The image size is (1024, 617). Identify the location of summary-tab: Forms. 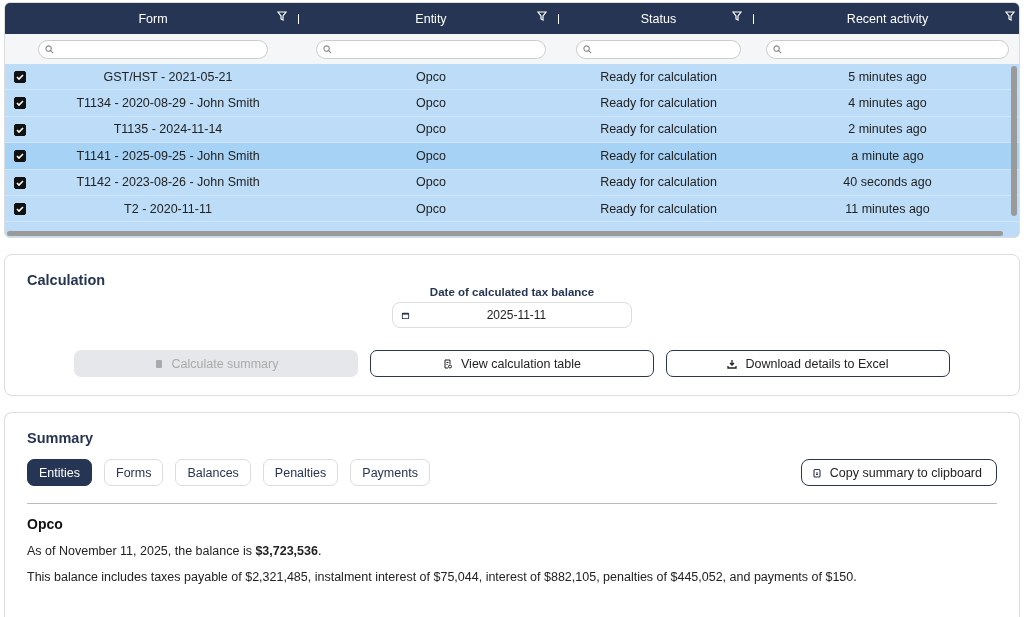
(134, 472).